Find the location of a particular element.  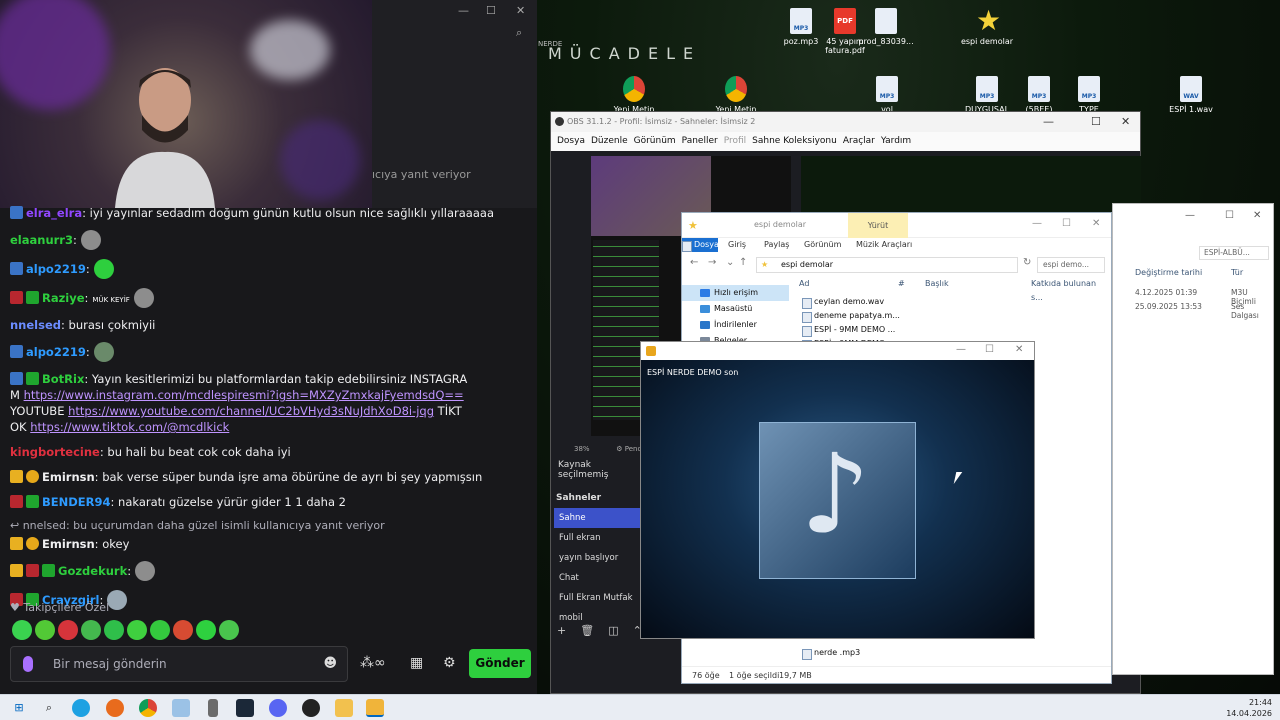

obs-scene-item: Chat is located at coordinates (597, 578).